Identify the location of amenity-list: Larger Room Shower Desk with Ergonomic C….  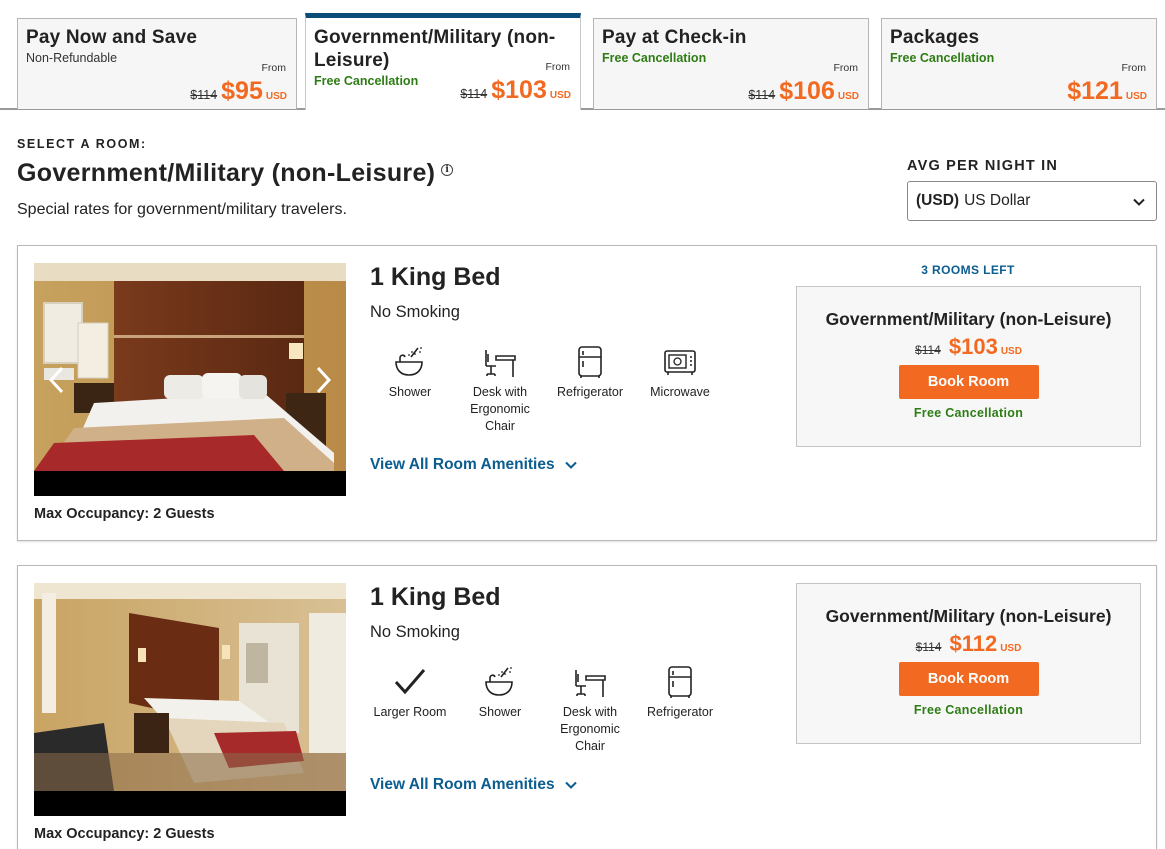
(545, 709).